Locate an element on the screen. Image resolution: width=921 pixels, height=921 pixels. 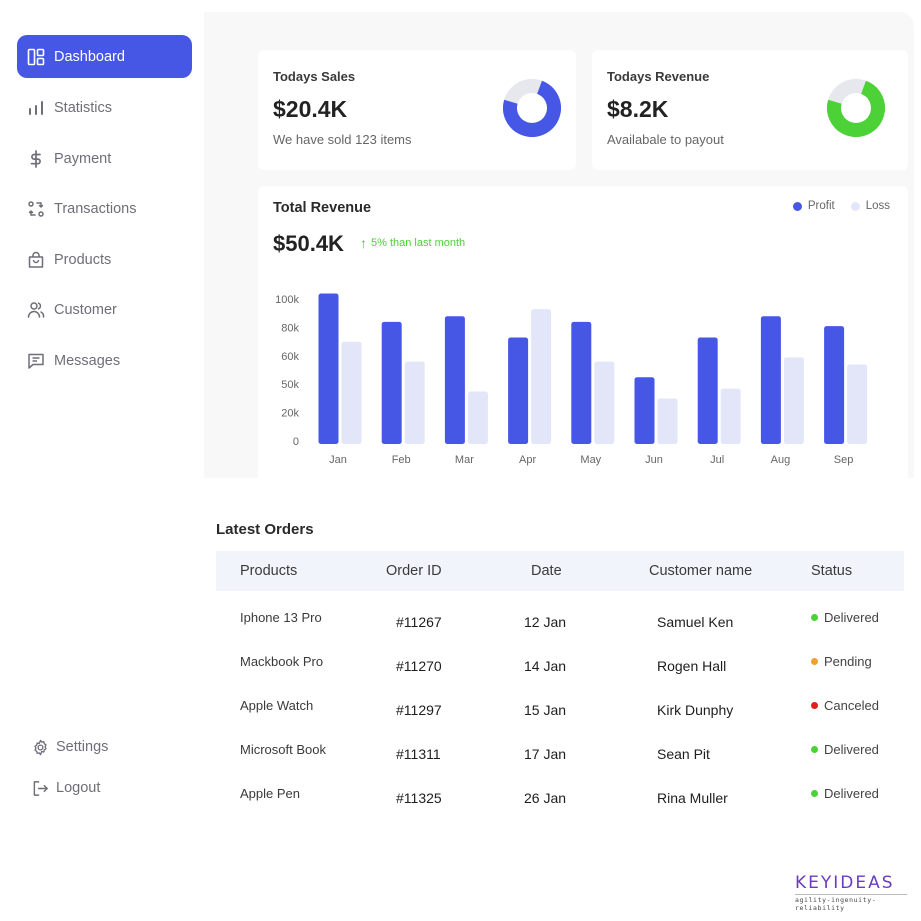
sidebar-item-settings: Settings is located at coordinates (70, 747).